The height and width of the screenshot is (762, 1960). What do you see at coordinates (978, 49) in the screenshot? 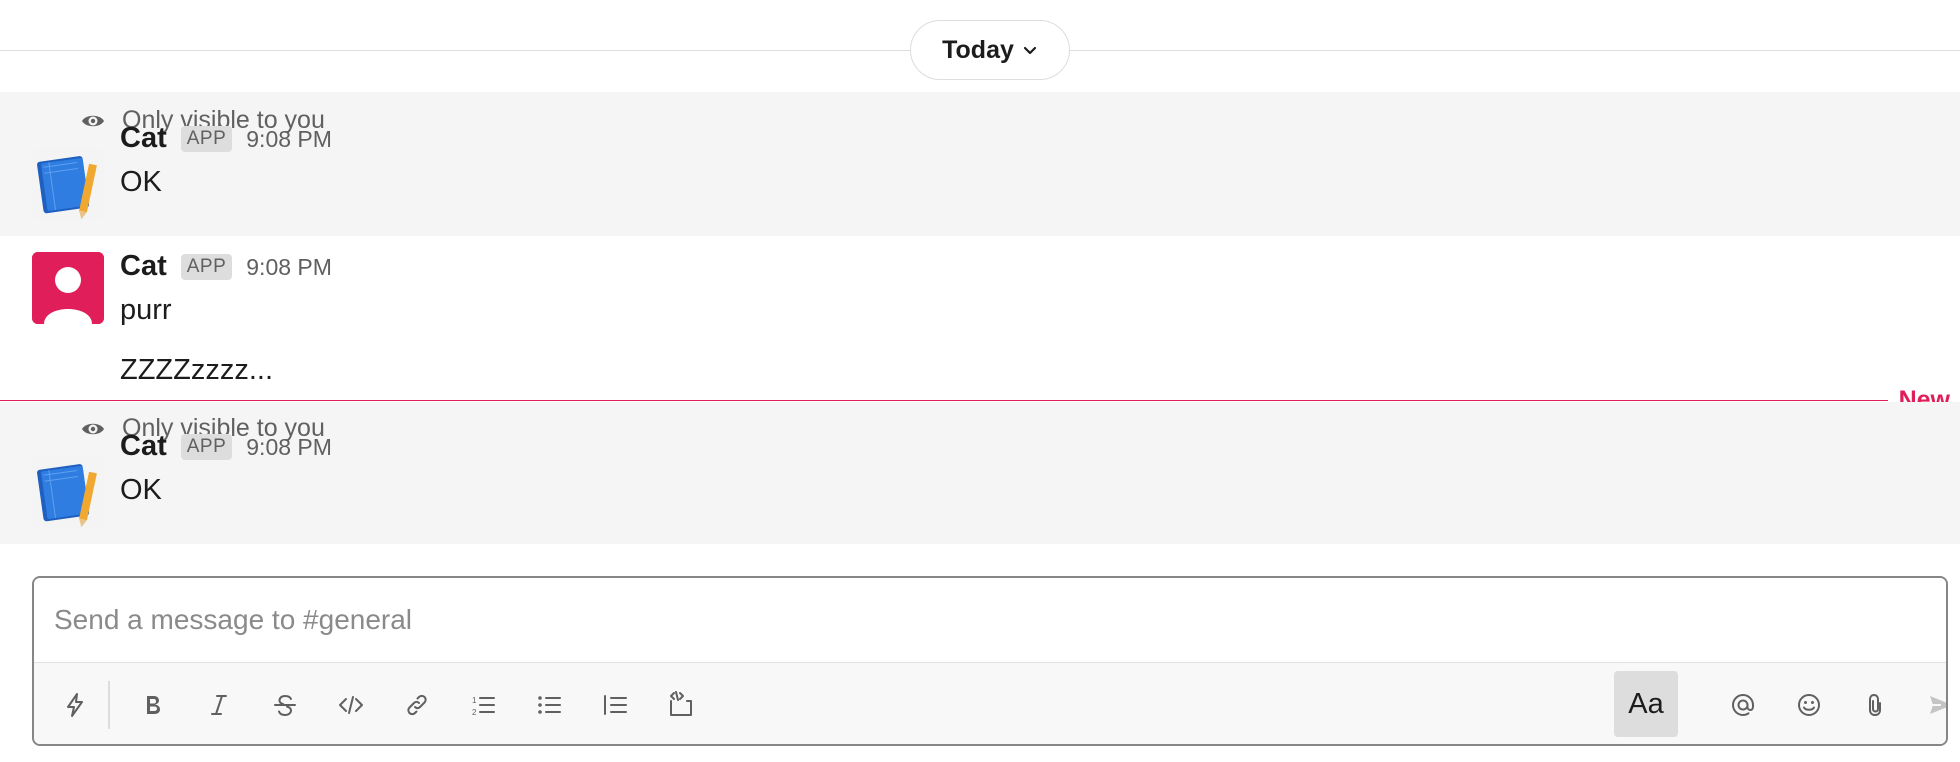
I see `date-label: Today` at bounding box center [978, 49].